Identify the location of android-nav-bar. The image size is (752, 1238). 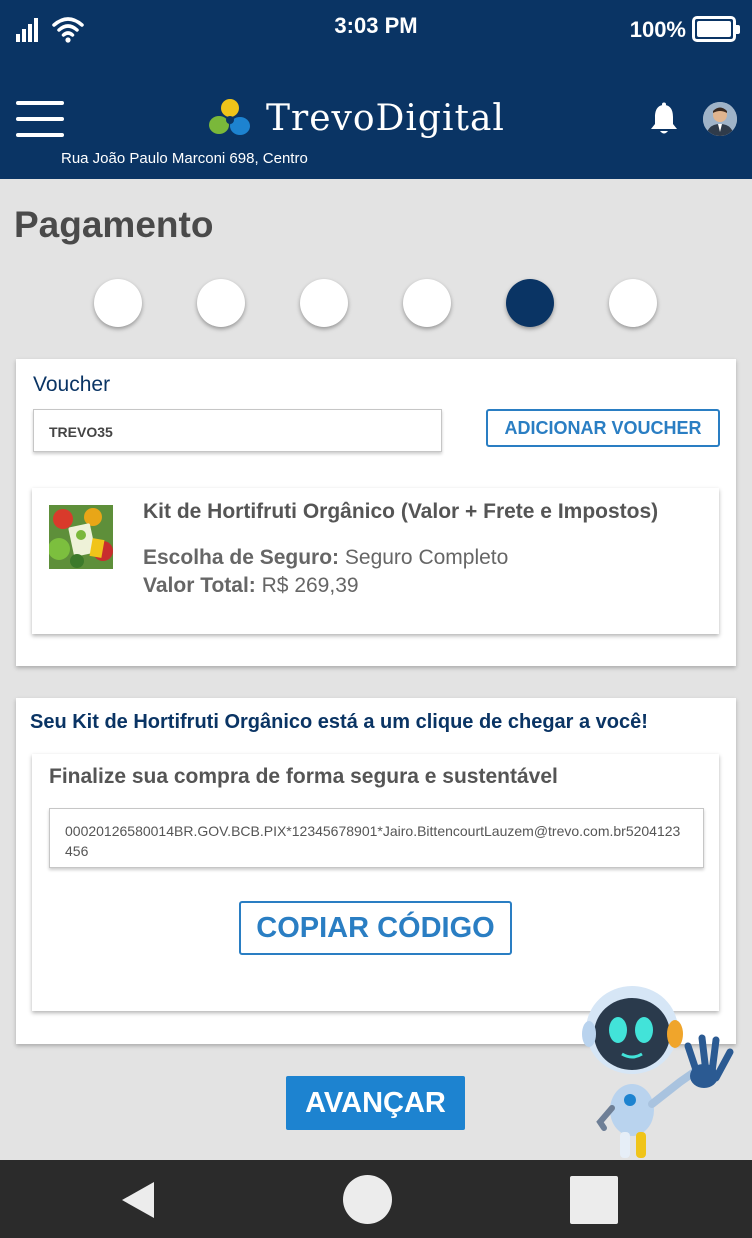
(376, 1199).